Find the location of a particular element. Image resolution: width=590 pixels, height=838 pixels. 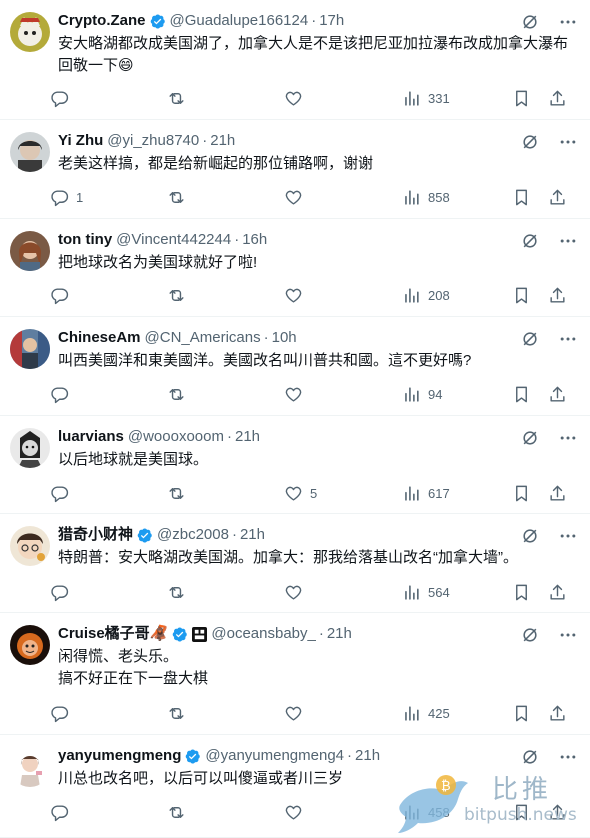

user-handle: @CN_Americans is located at coordinates (203, 338).